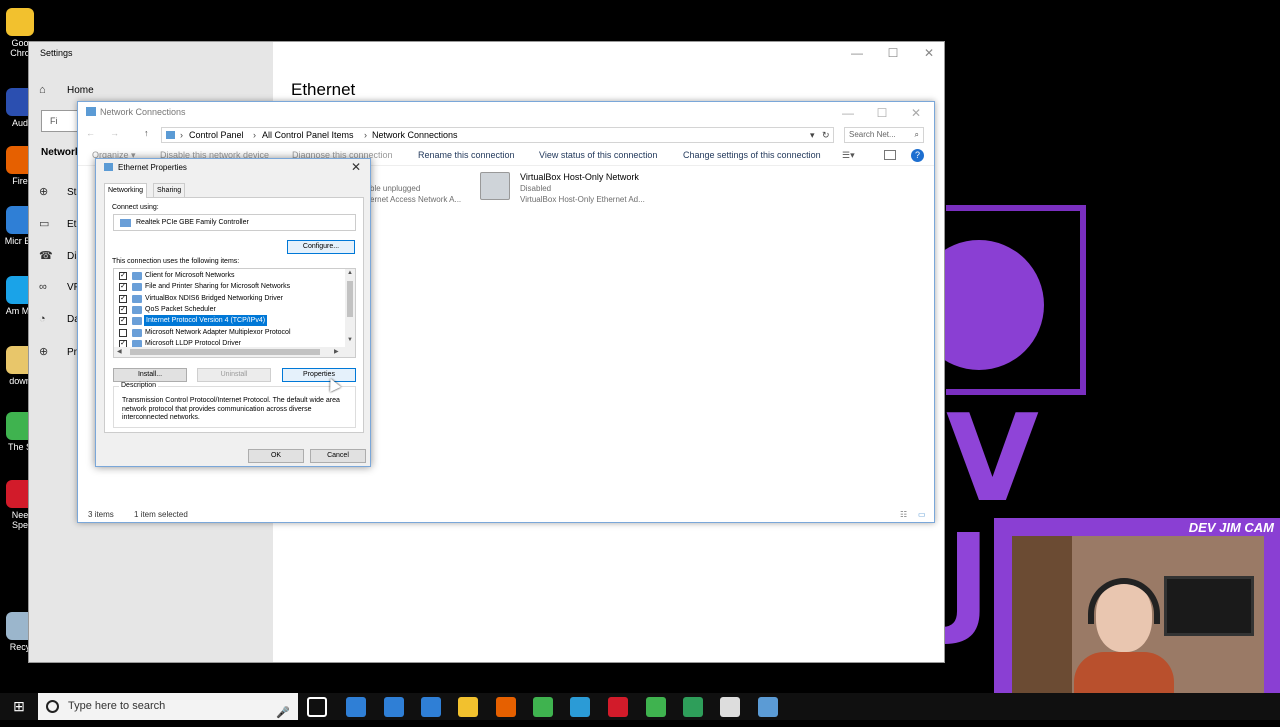 The height and width of the screenshot is (727, 1280). I want to click on app-green-icon, so click(693, 707).